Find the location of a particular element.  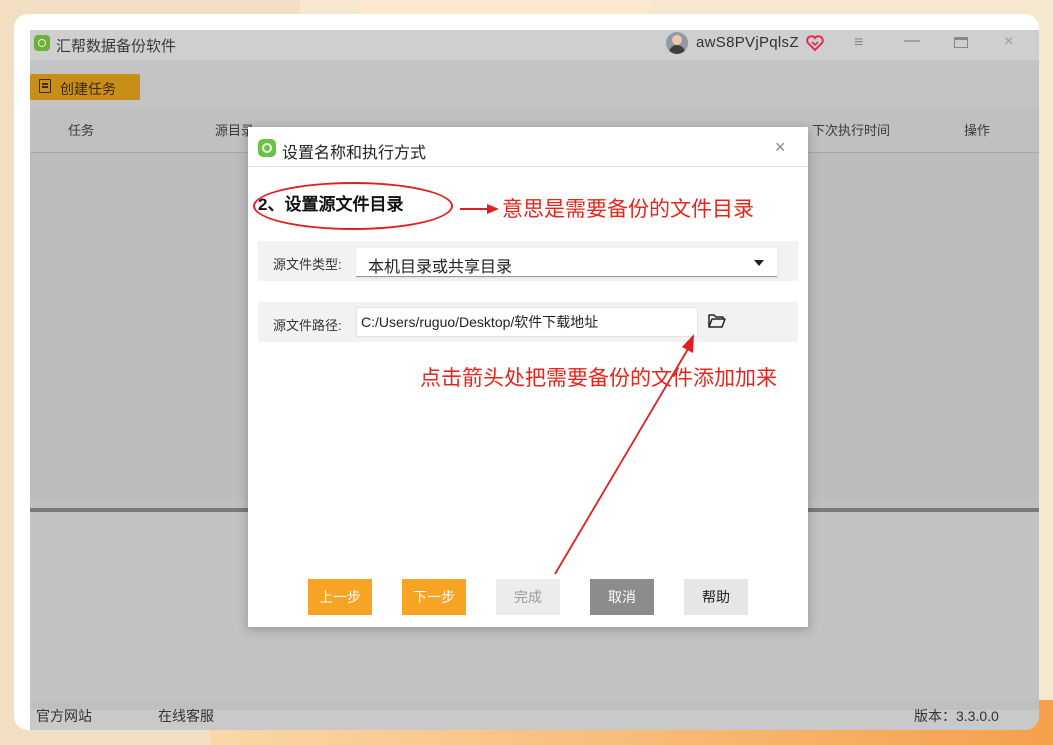

next-step-button: 下一步 is located at coordinates (434, 597).